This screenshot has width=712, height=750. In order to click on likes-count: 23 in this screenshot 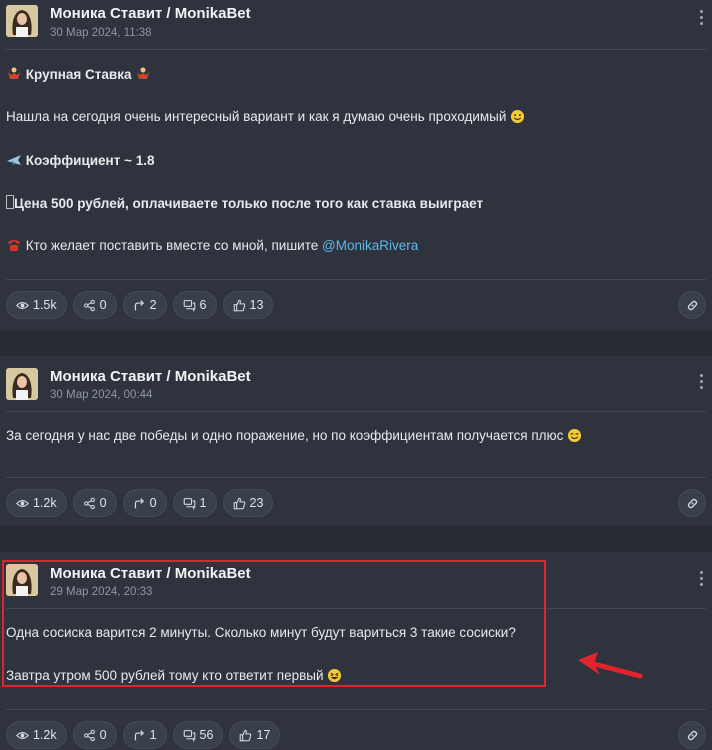, I will do `click(256, 503)`.